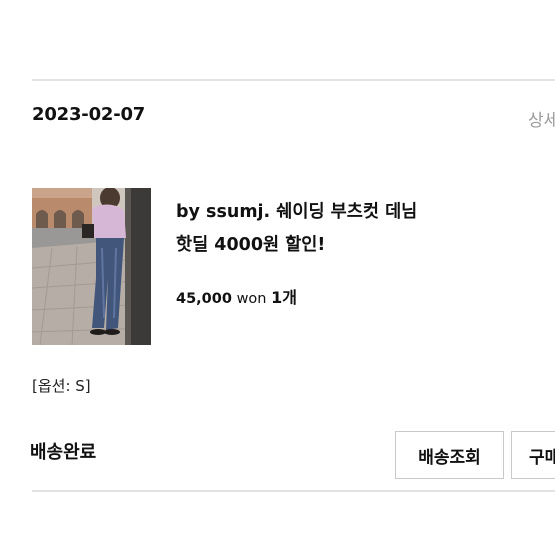 The height and width of the screenshot is (555, 555). Describe the element at coordinates (89, 114) in the screenshot. I see `order-date: 2023-02-07` at that location.